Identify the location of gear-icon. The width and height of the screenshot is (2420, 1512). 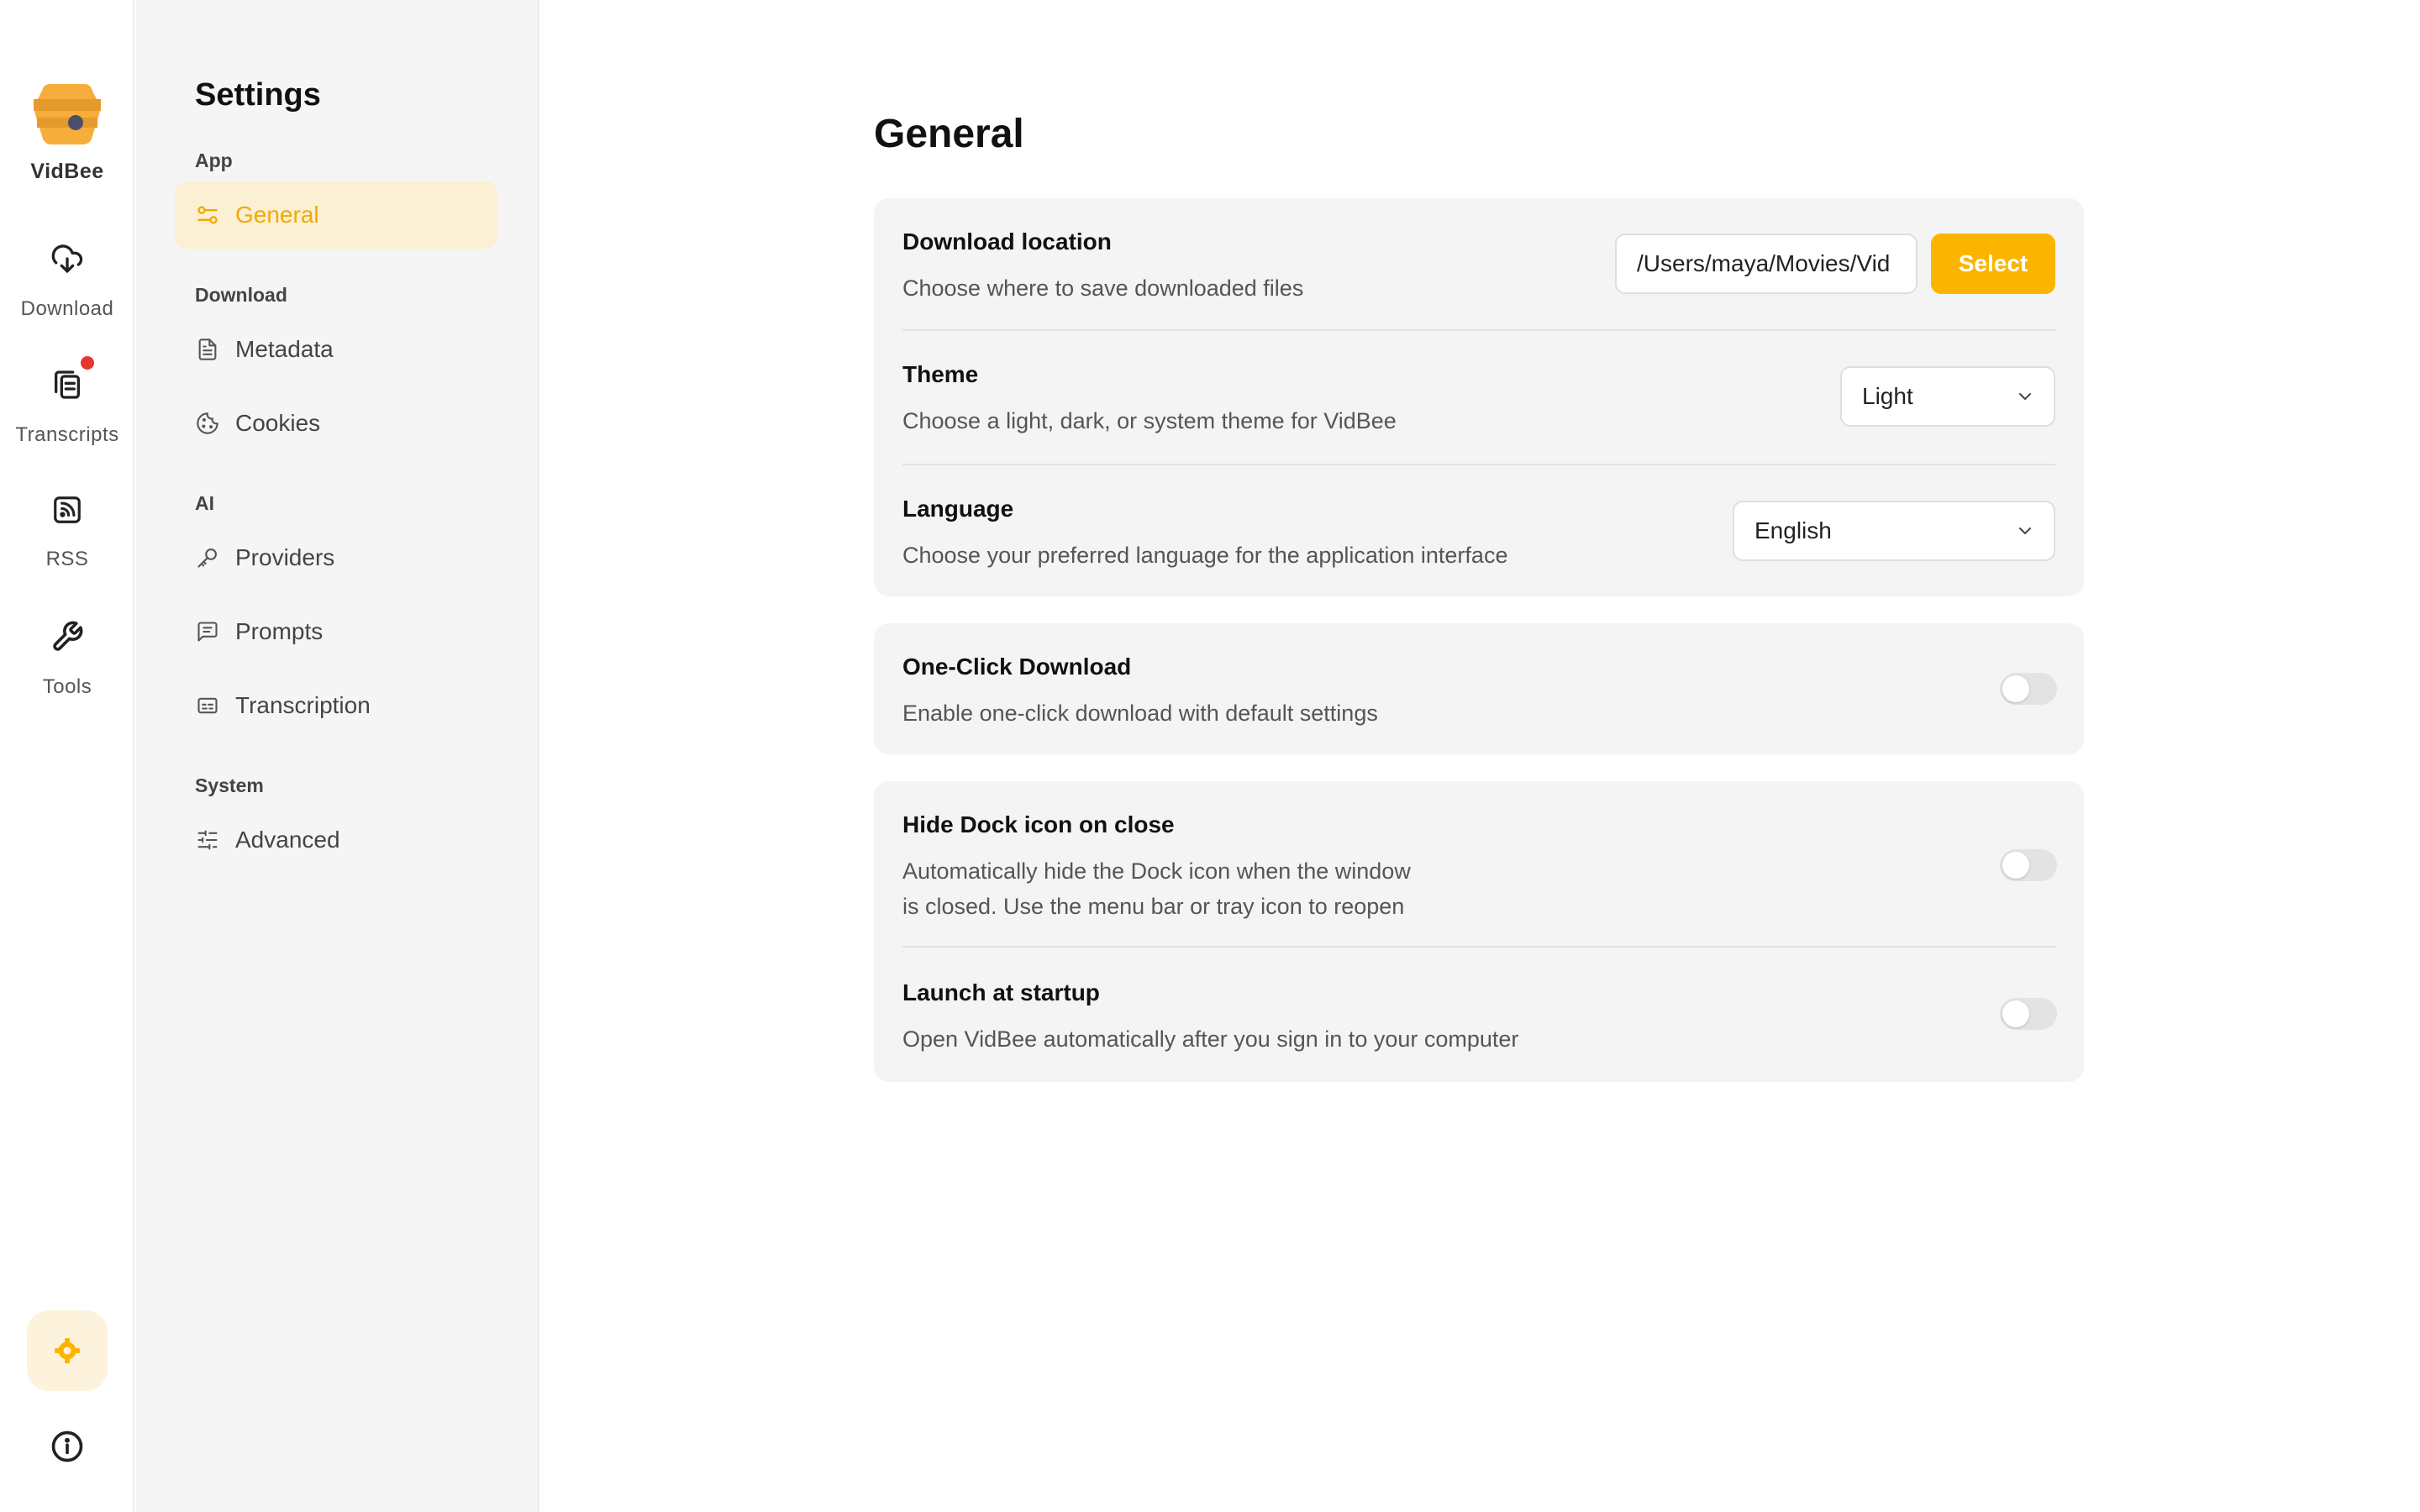
(67, 1350).